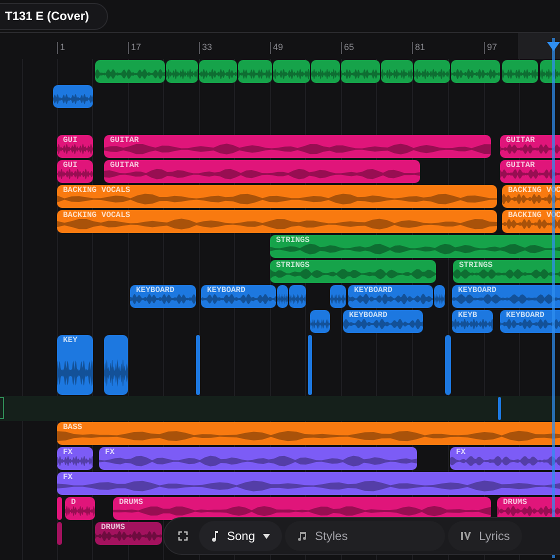  Describe the element at coordinates (349, 47) in the screenshot. I see `bar-number: 65` at that location.